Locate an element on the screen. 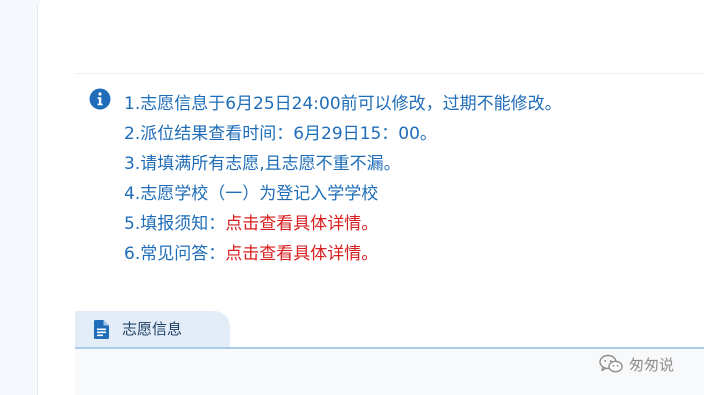  notice-item: 1.志愿信息于6月25日24:00前可以修改，过期不能修改。 is located at coordinates (343, 104).